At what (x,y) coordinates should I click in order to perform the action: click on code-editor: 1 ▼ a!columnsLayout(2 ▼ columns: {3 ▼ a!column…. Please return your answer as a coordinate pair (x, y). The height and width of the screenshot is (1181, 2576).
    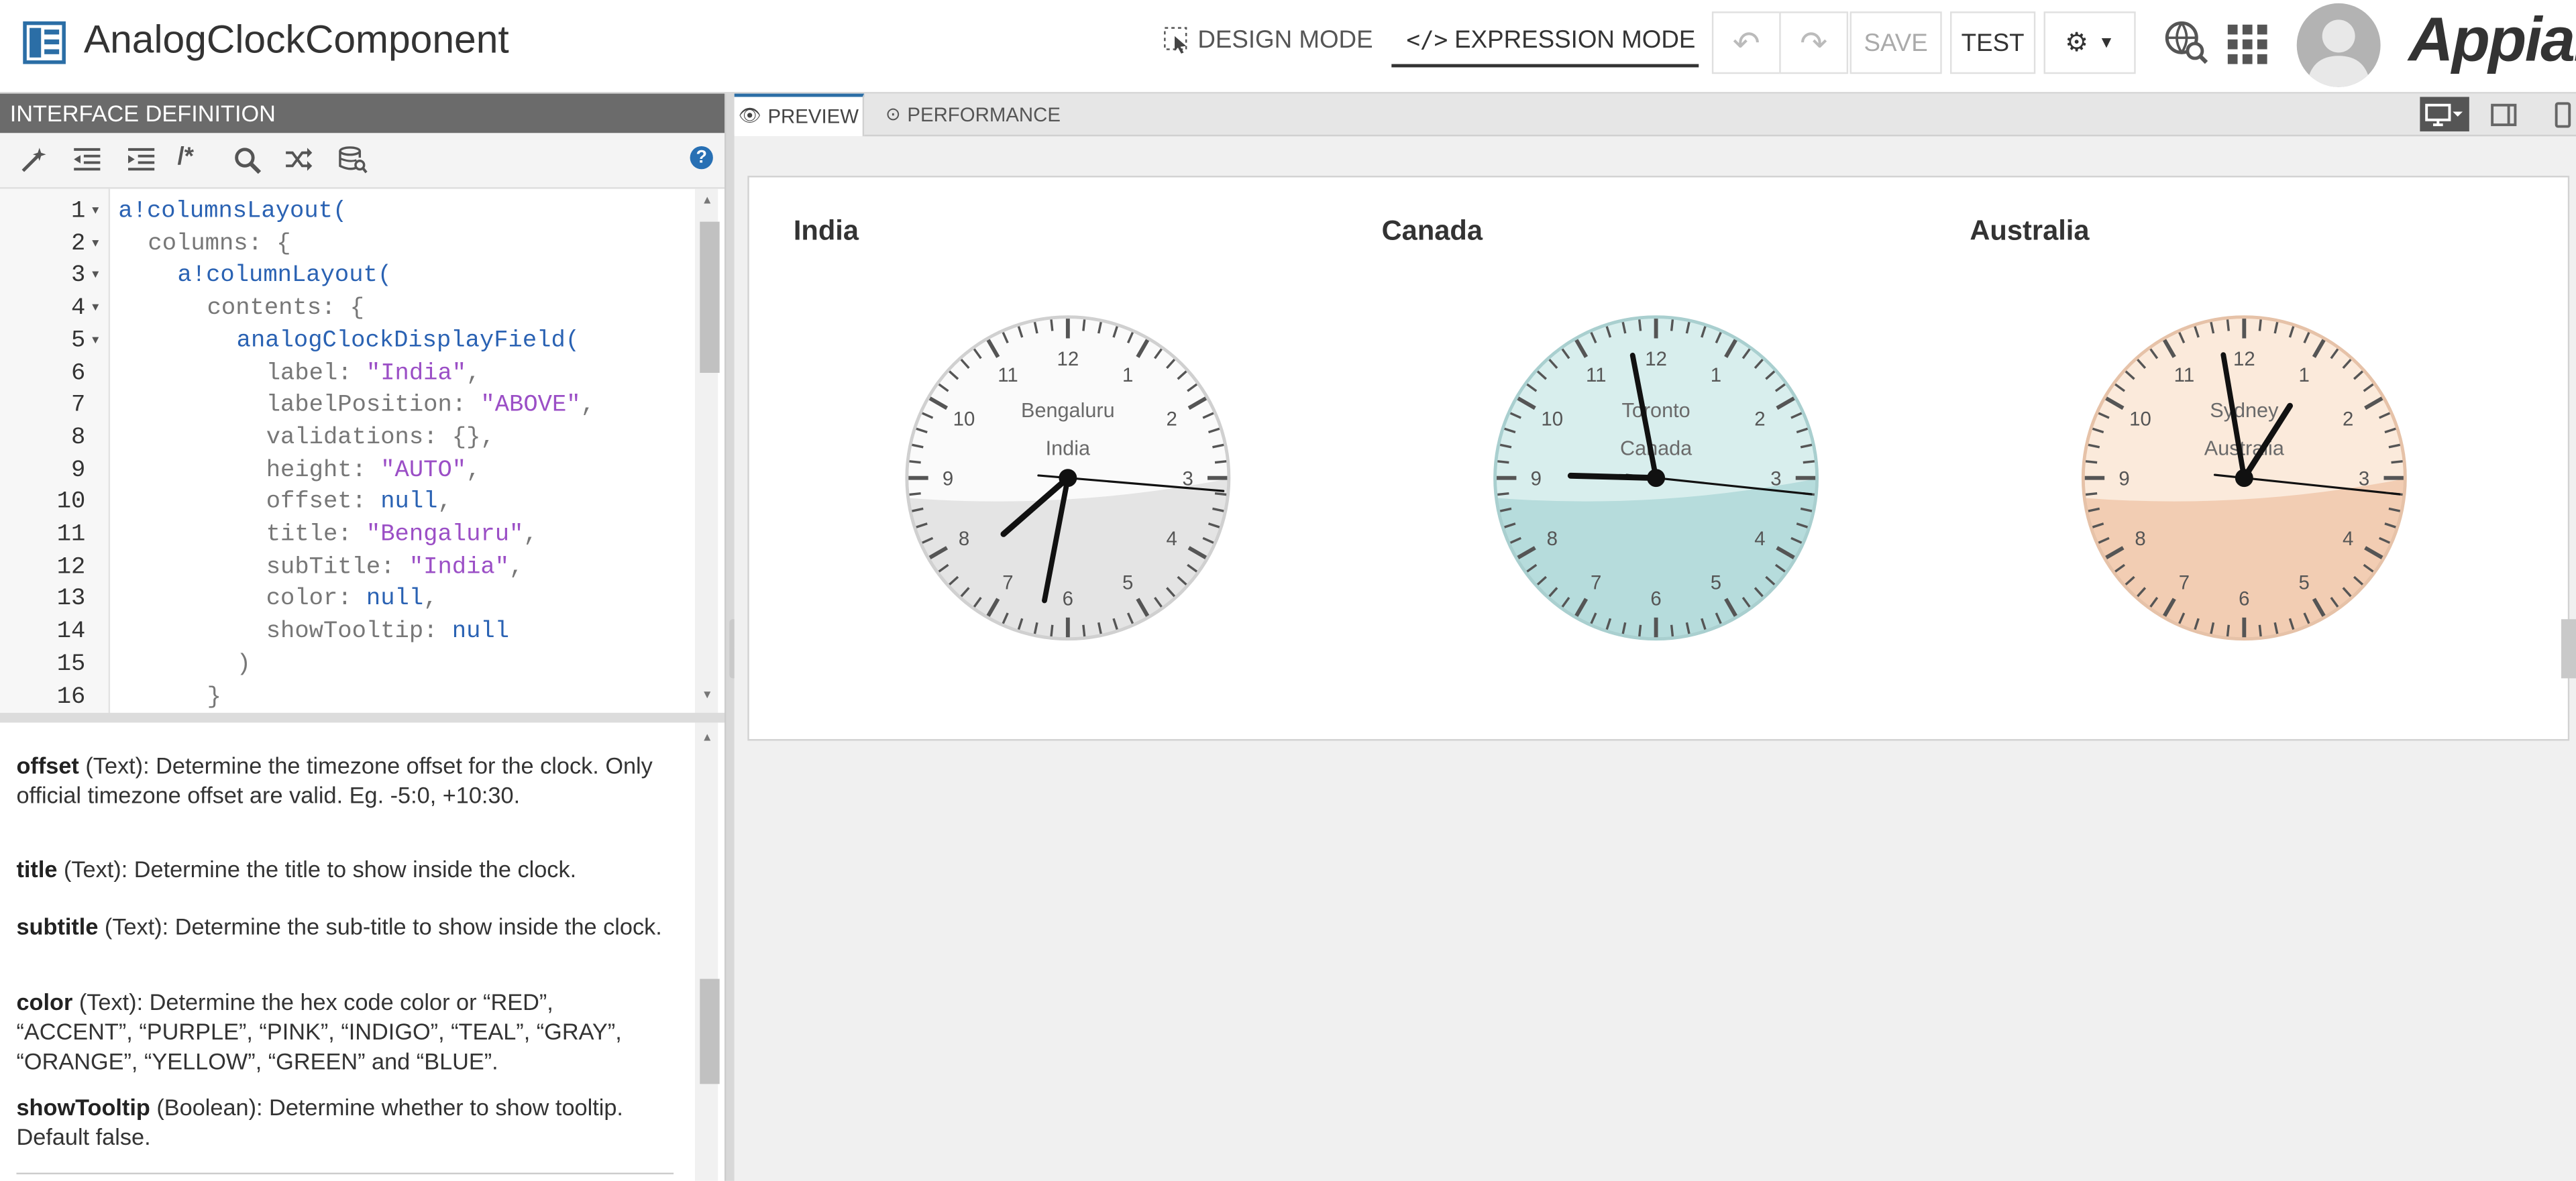
    Looking at the image, I should click on (362, 451).